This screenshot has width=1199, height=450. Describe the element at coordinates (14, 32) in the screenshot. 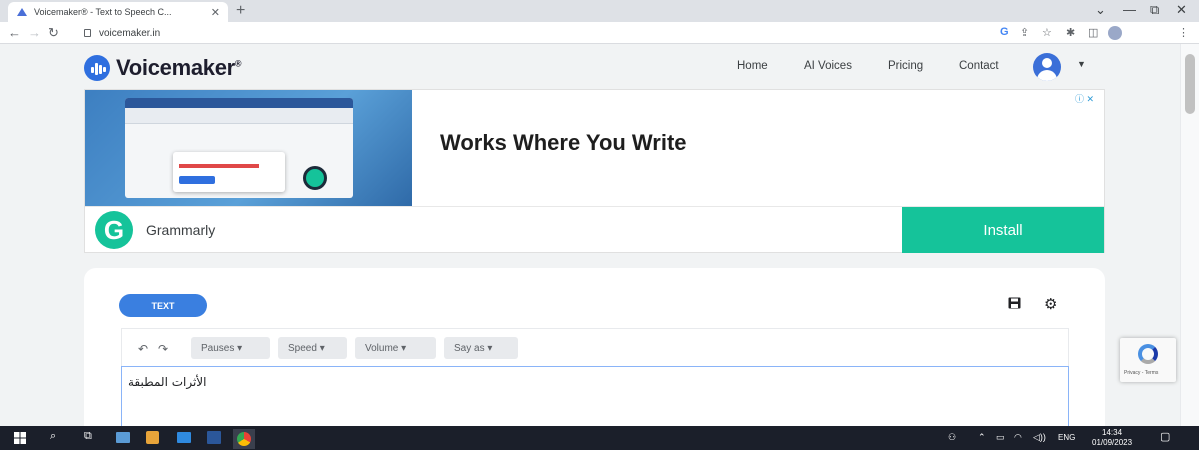

I see `back-arrow-icon: ←` at that location.